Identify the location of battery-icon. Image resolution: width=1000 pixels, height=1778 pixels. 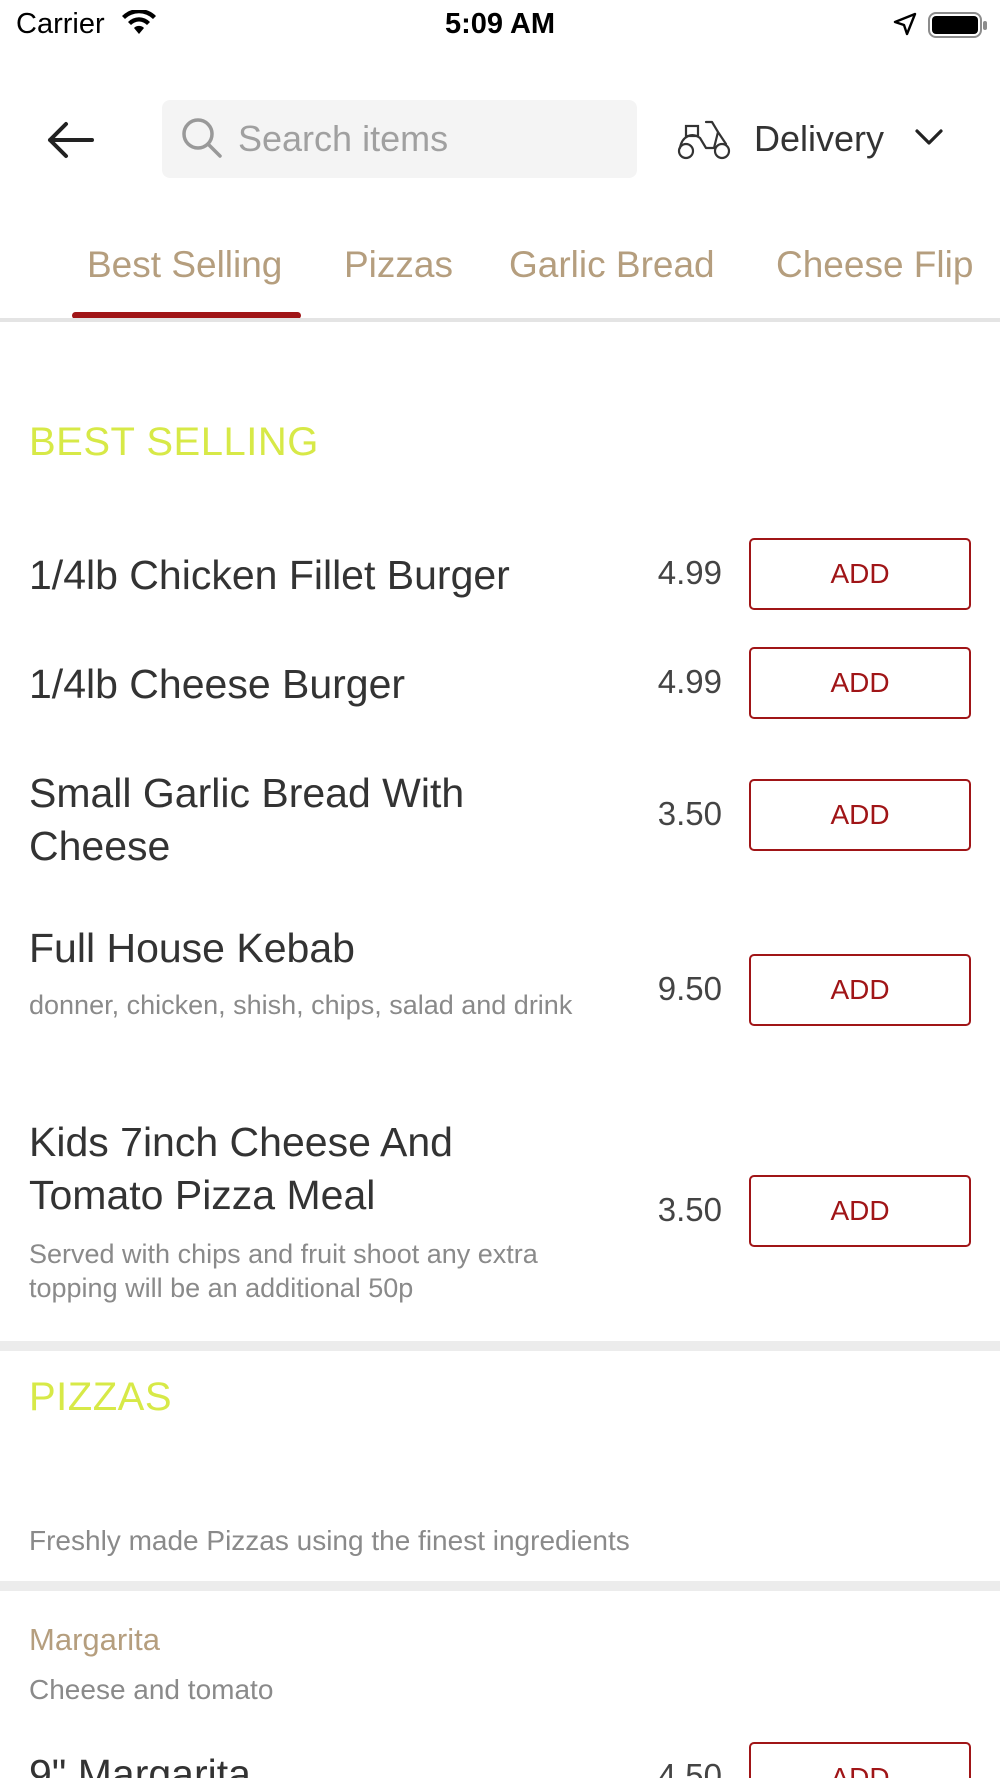
(957, 25).